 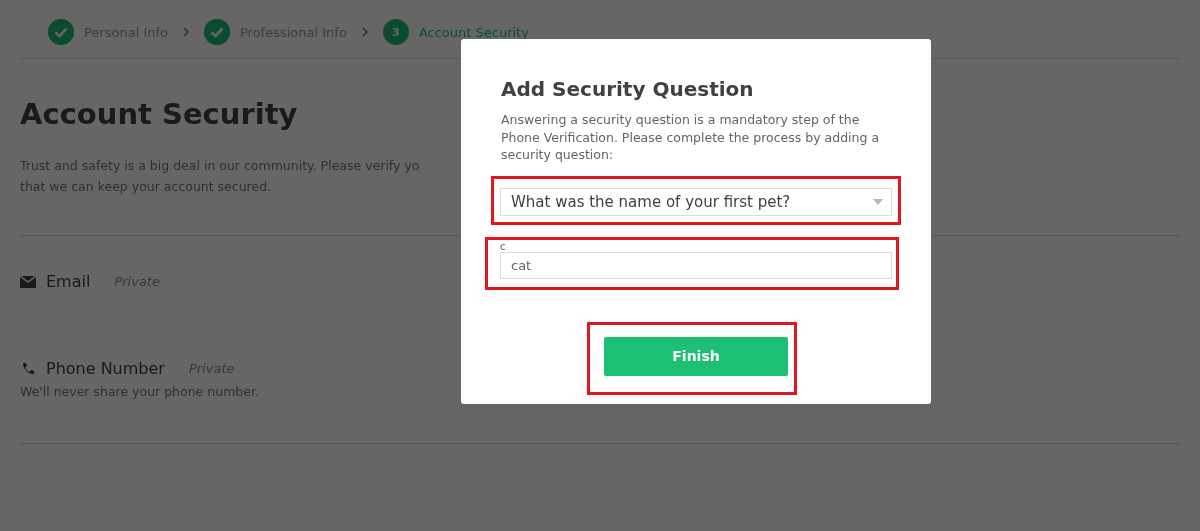 I want to click on finish-button: Finish, so click(x=696, y=356).